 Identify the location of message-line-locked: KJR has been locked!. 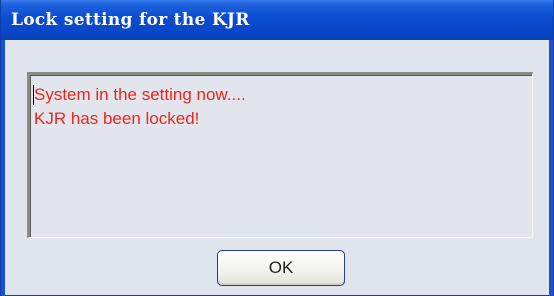
(117, 118).